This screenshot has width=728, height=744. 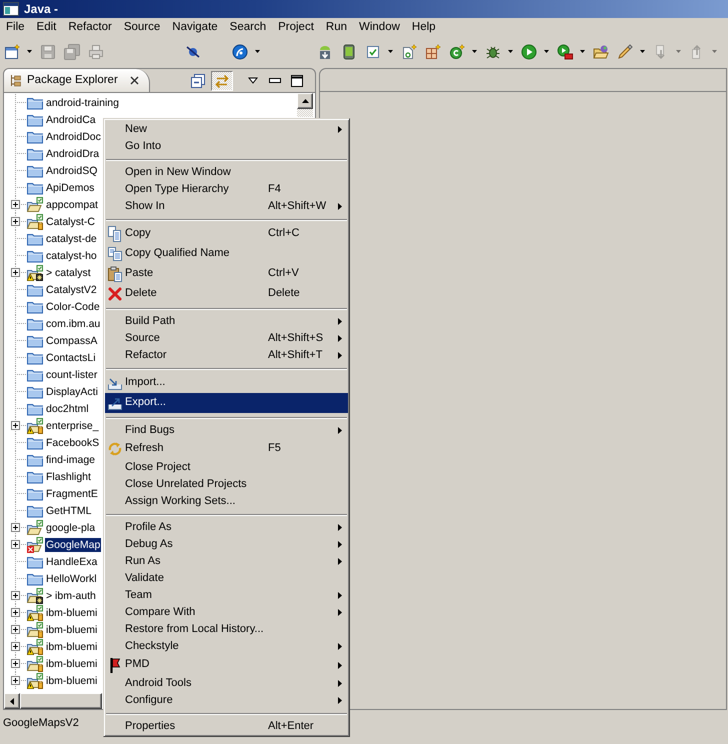 I want to click on menu-bar-item: Run, so click(x=336, y=28).